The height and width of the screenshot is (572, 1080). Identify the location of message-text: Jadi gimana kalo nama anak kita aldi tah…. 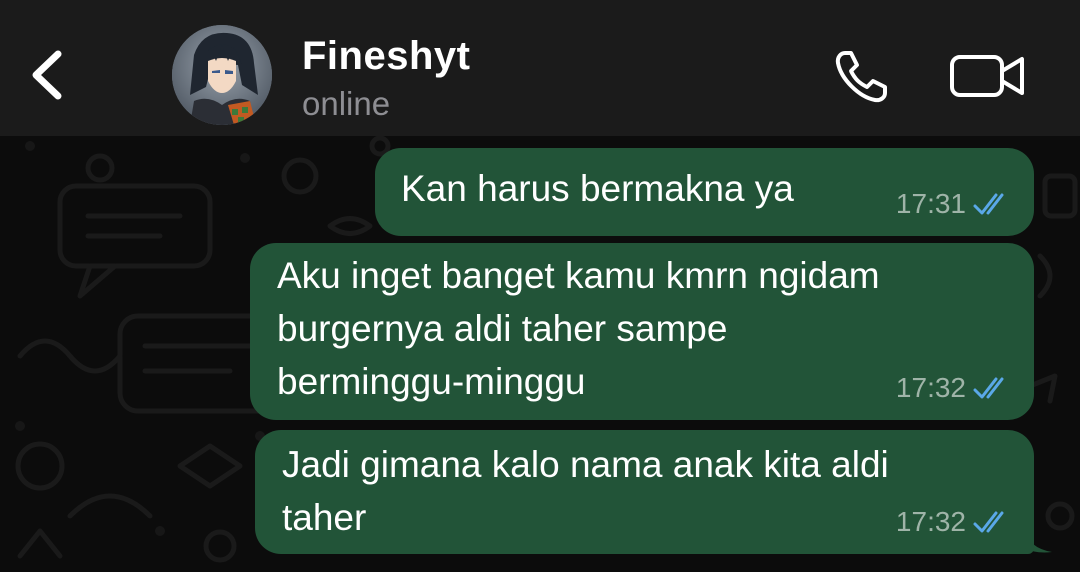
(585, 491).